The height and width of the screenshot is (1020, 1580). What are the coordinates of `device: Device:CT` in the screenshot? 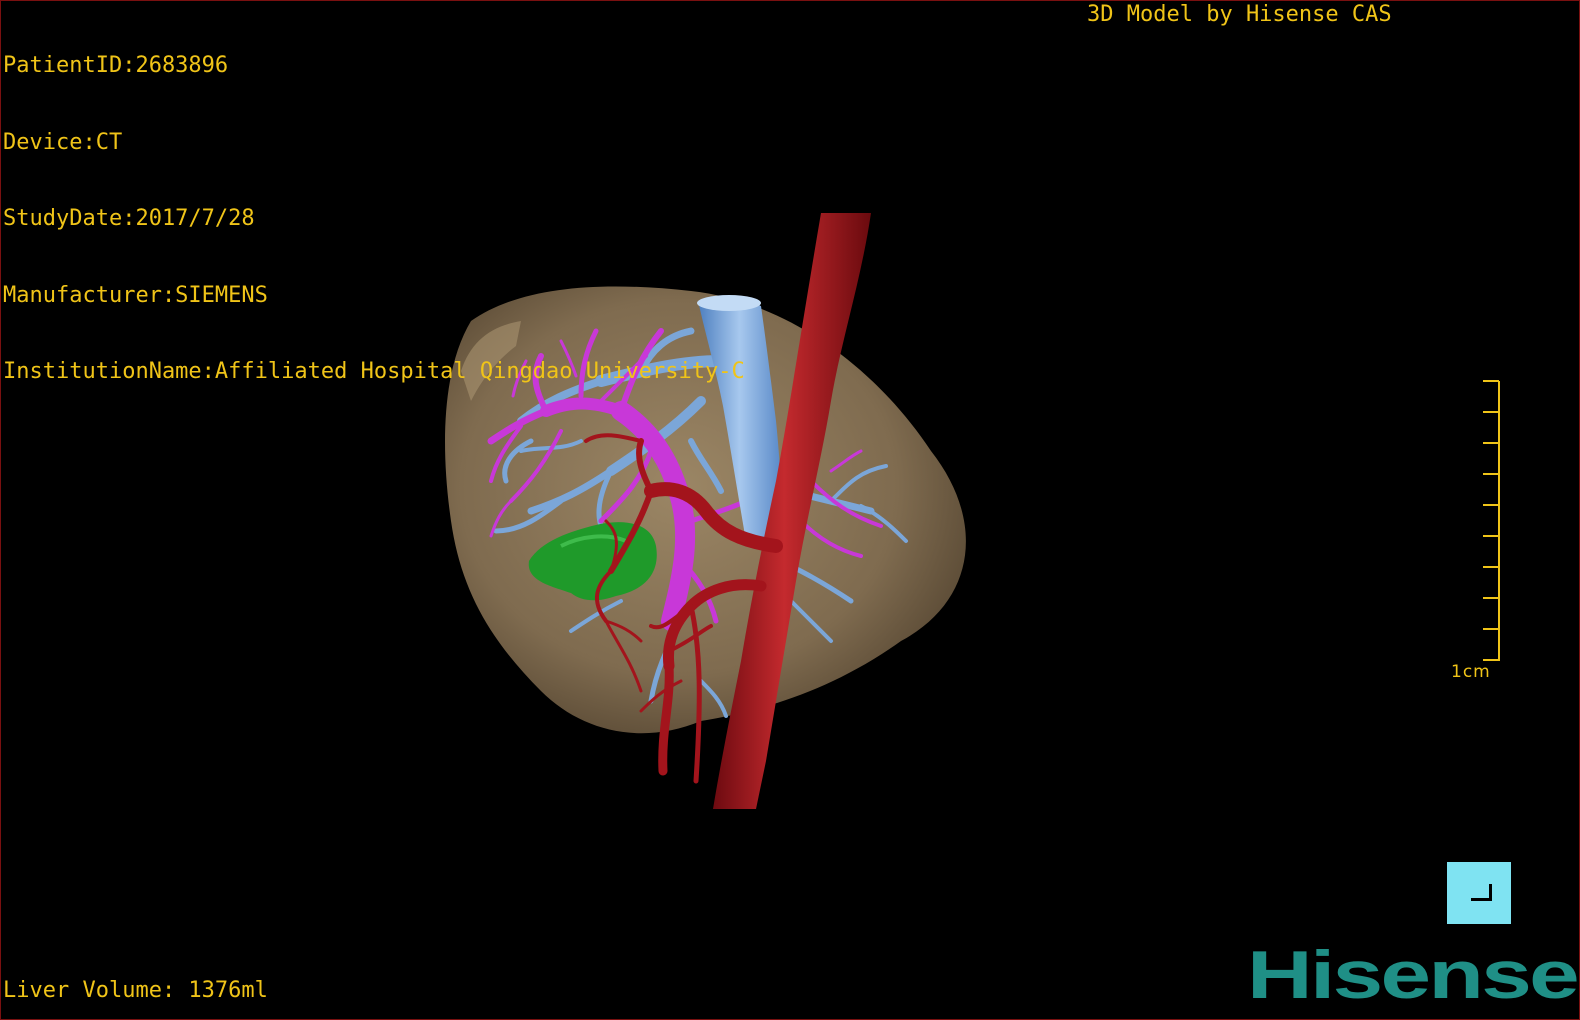 It's located at (63, 142).